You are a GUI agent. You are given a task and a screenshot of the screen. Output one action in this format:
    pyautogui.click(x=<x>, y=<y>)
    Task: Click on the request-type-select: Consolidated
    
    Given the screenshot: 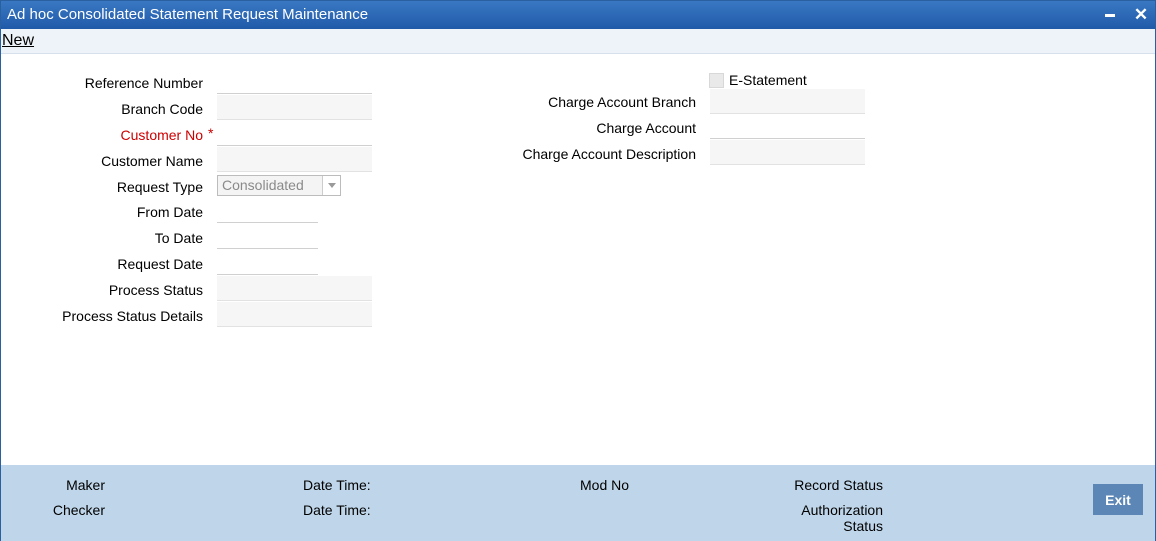 What is the action you would take?
    pyautogui.click(x=279, y=185)
    